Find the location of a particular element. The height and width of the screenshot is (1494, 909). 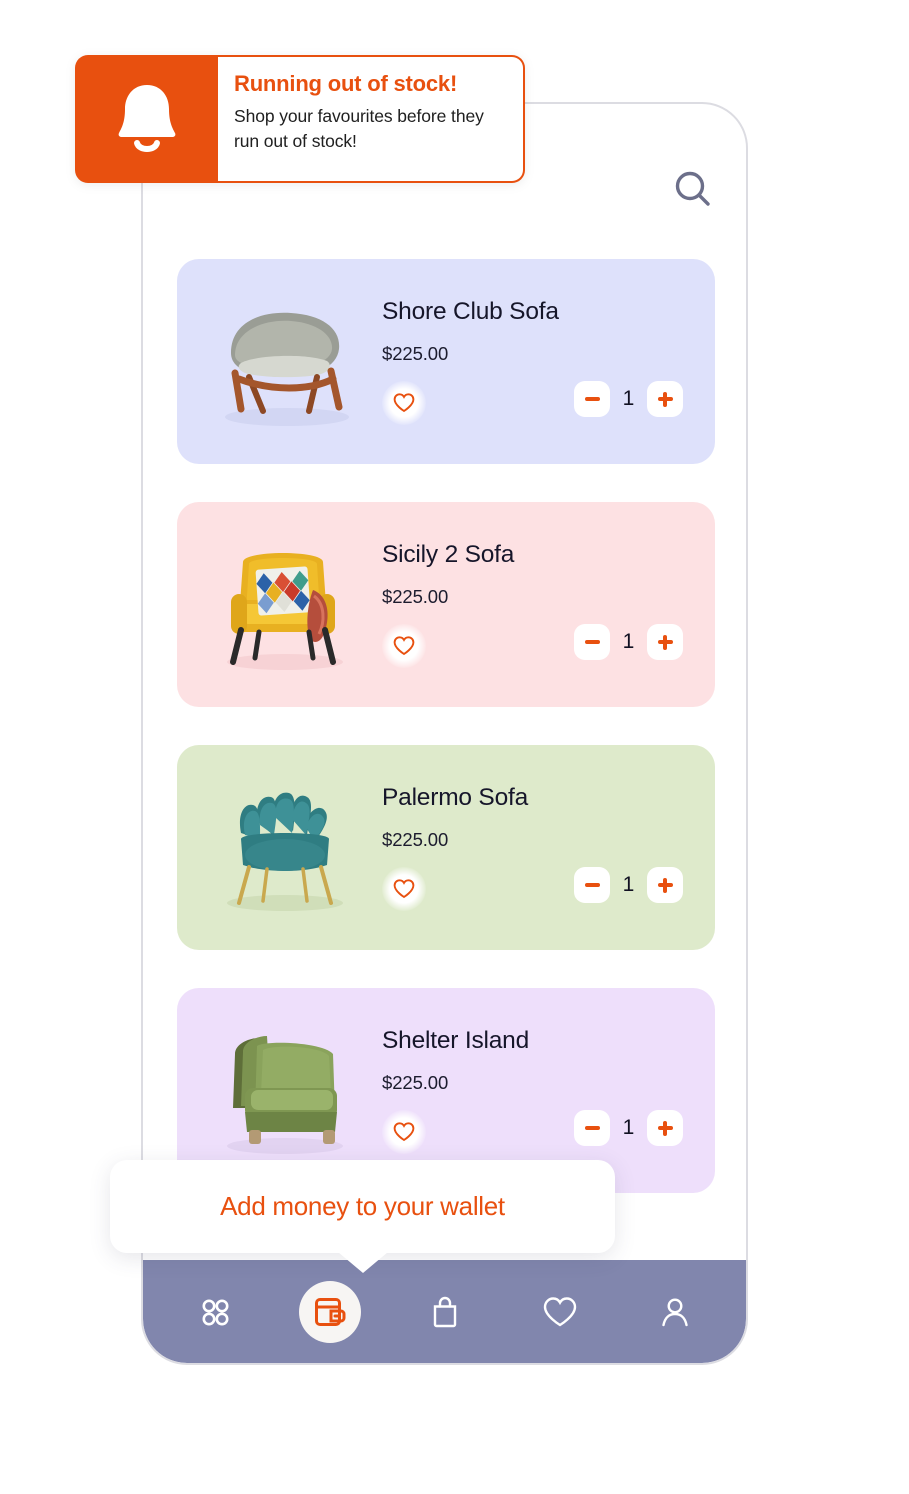

tooltip-arrow is located at coordinates (362, 1262).